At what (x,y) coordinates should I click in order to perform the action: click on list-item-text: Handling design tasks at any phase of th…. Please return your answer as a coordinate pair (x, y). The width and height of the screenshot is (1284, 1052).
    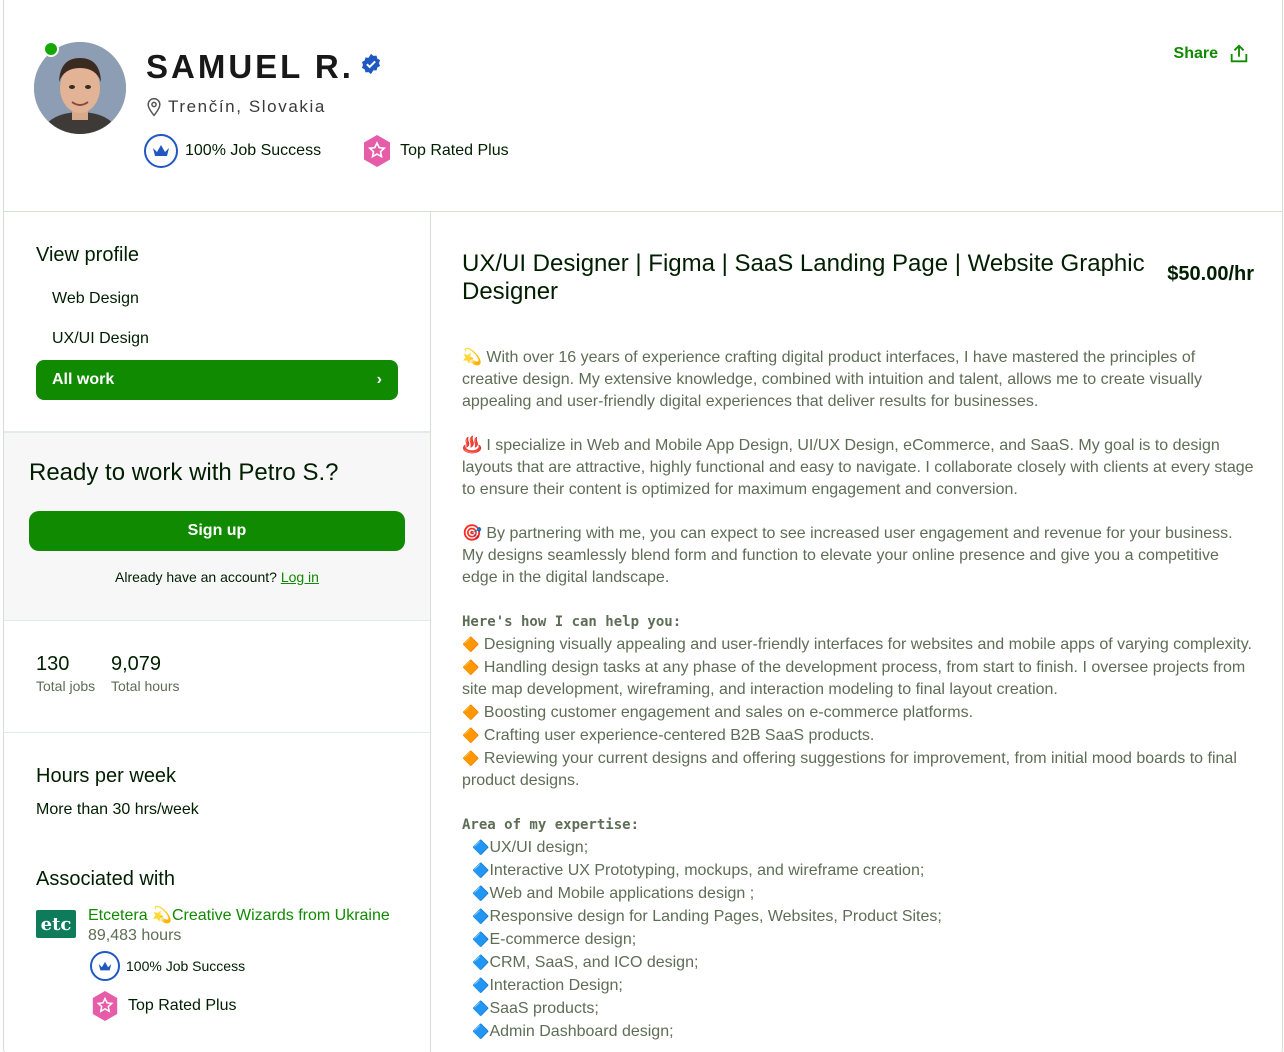
    Looking at the image, I should click on (854, 678).